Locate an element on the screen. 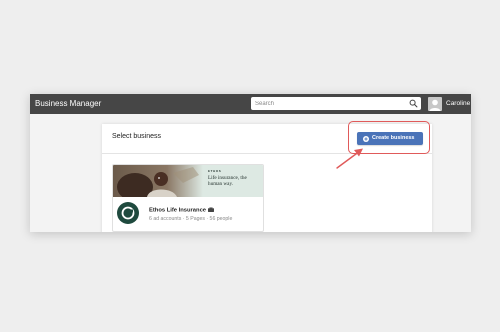  search-input is located at coordinates (330, 103).